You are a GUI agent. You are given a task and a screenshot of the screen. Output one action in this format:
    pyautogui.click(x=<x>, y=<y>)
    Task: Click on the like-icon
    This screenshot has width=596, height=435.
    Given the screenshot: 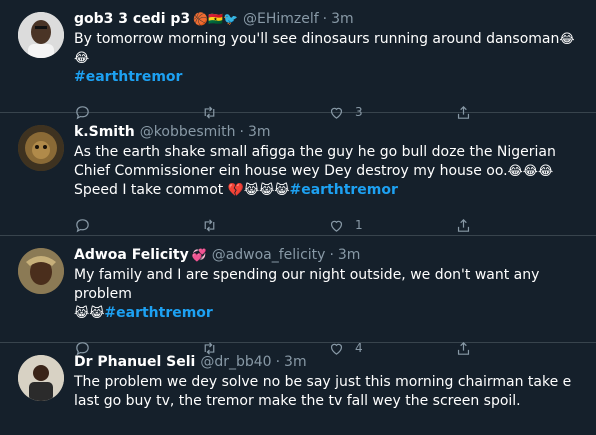 What is the action you would take?
    pyautogui.click(x=336, y=226)
    